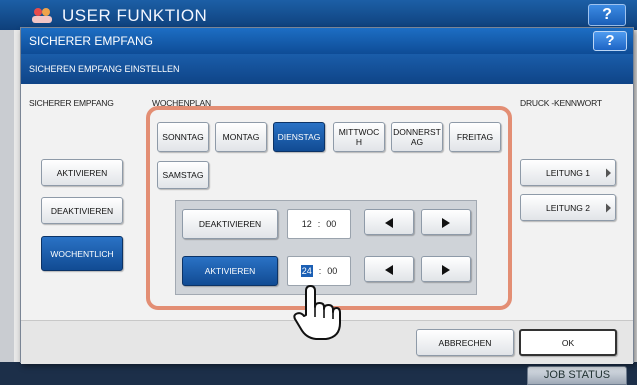 The height and width of the screenshot is (385, 637). Describe the element at coordinates (327, 69) in the screenshot. I see `dialog-subtitle: SICHEREN EMPFANG EINSTELLEN` at that location.